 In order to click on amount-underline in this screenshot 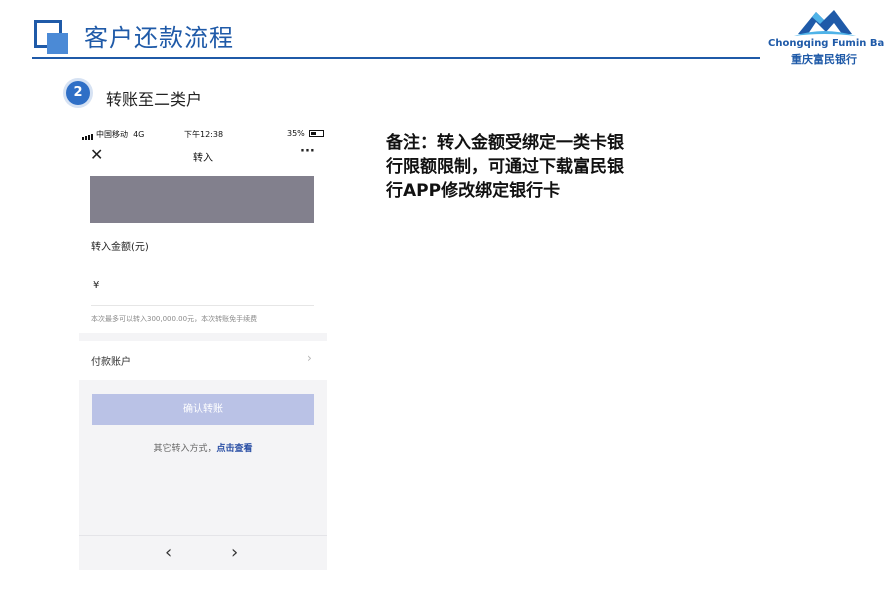, I will do `click(202, 305)`.